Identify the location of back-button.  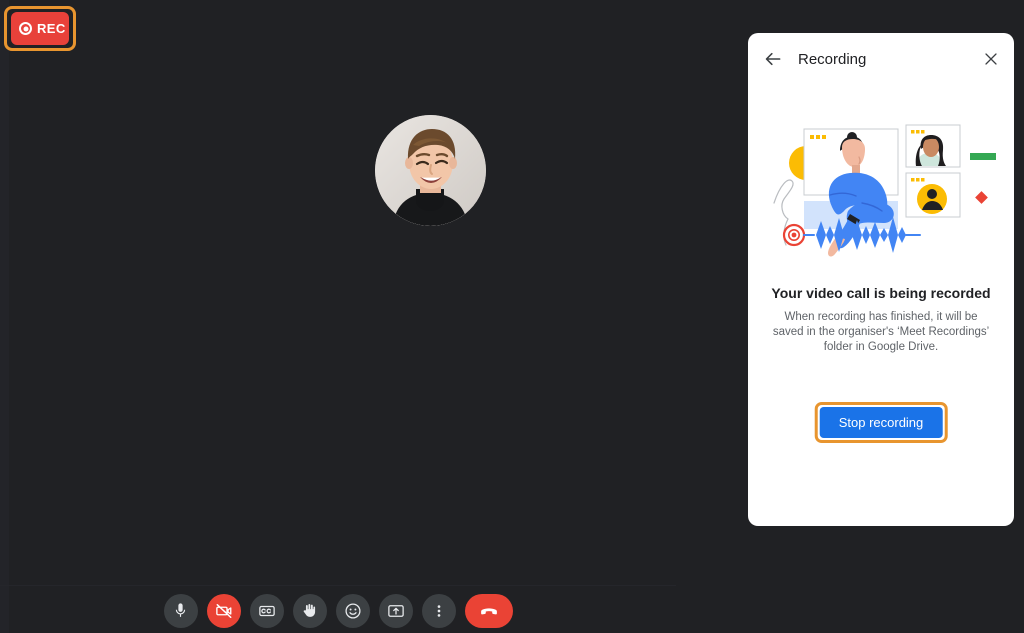
(773, 59).